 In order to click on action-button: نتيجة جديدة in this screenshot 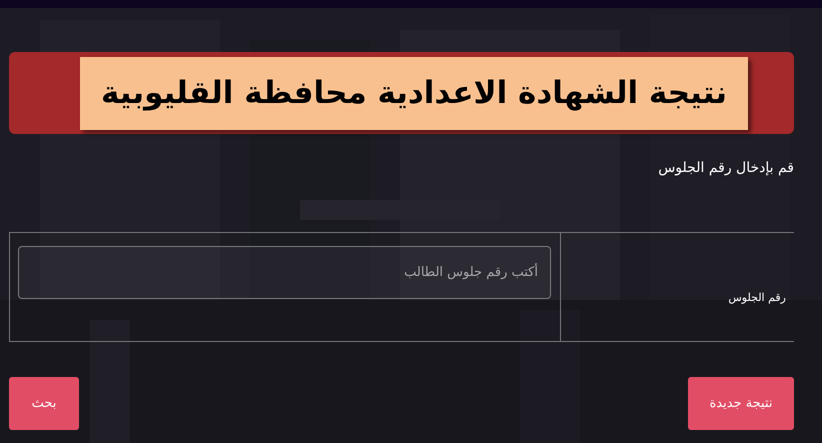, I will do `click(741, 403)`.